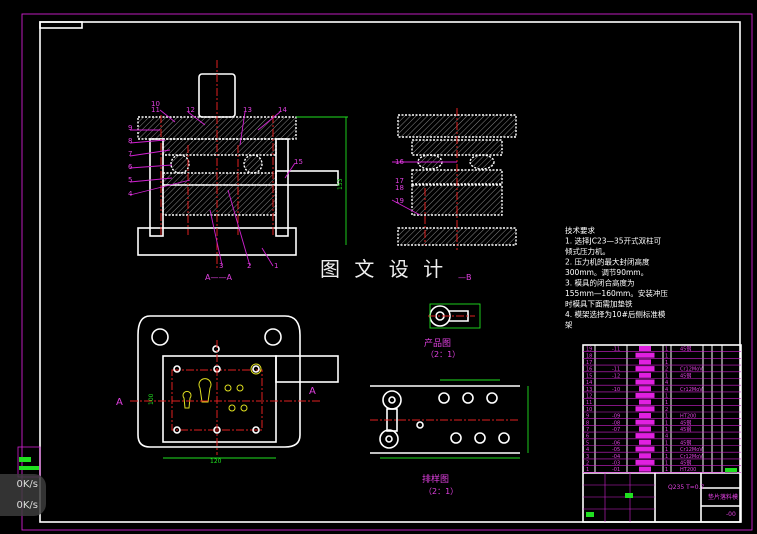 This screenshot has width=757, height=534. What do you see at coordinates (190, 110) in the screenshot?
I see `part-label-12: 12` at bounding box center [190, 110].